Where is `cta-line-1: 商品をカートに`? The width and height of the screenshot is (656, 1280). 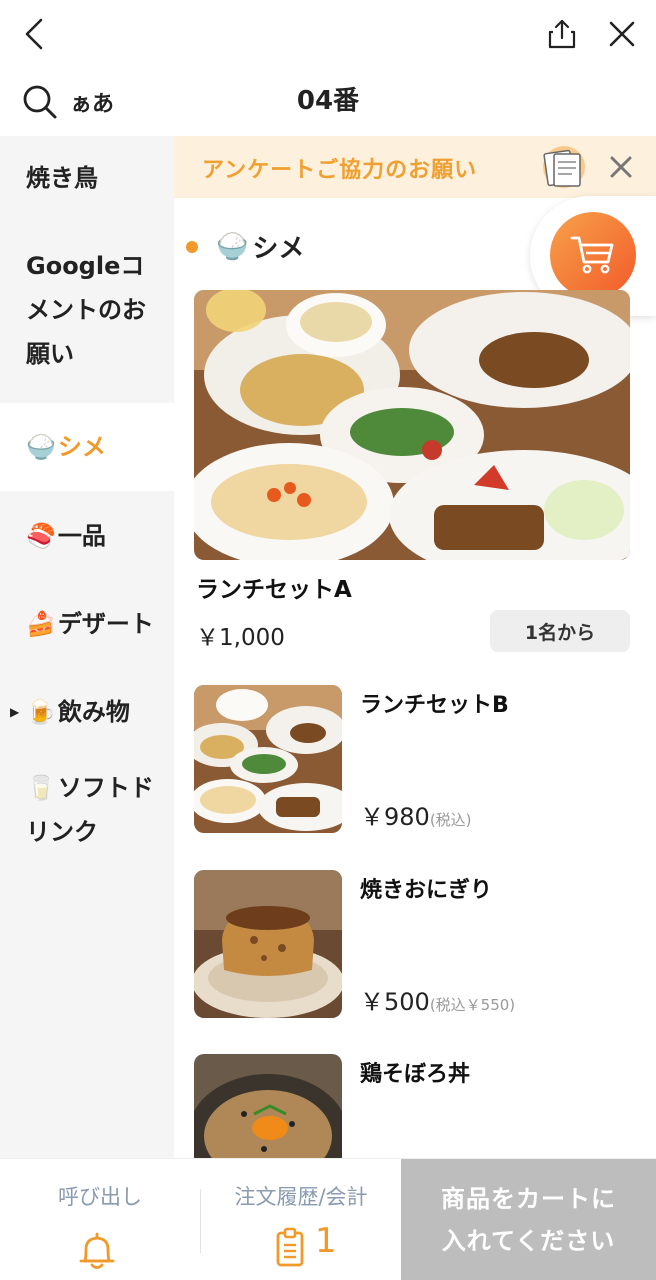
cta-line-1: 商品をカートに is located at coordinates (528, 1199).